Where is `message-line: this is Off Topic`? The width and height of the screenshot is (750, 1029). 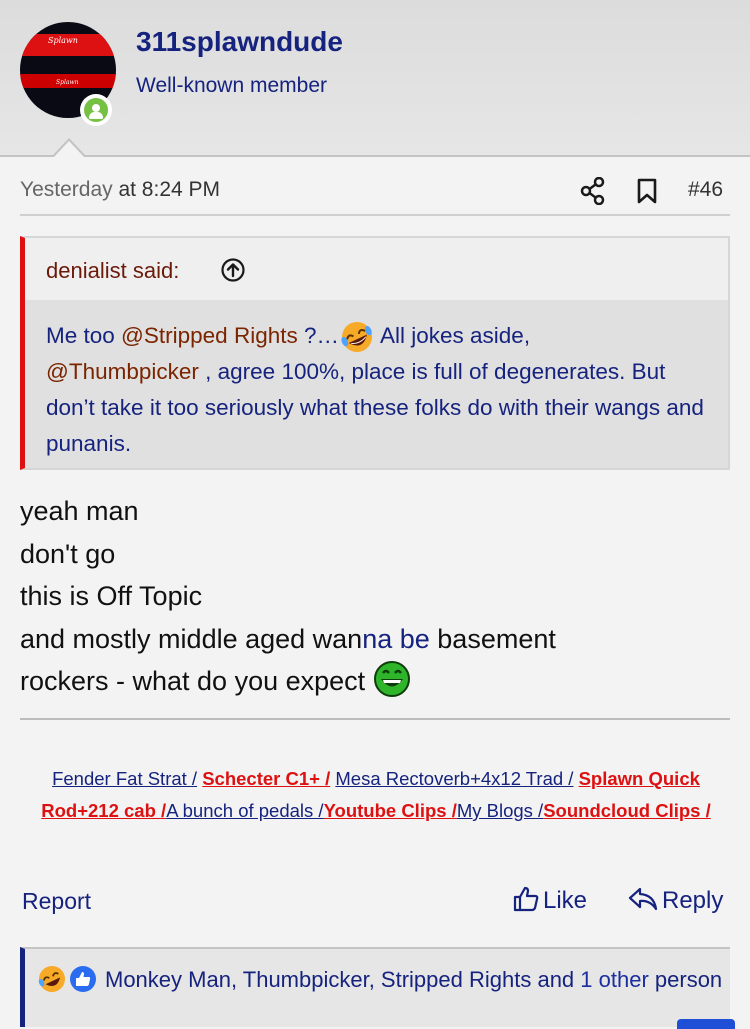
message-line: this is Off Topic is located at coordinates (111, 596).